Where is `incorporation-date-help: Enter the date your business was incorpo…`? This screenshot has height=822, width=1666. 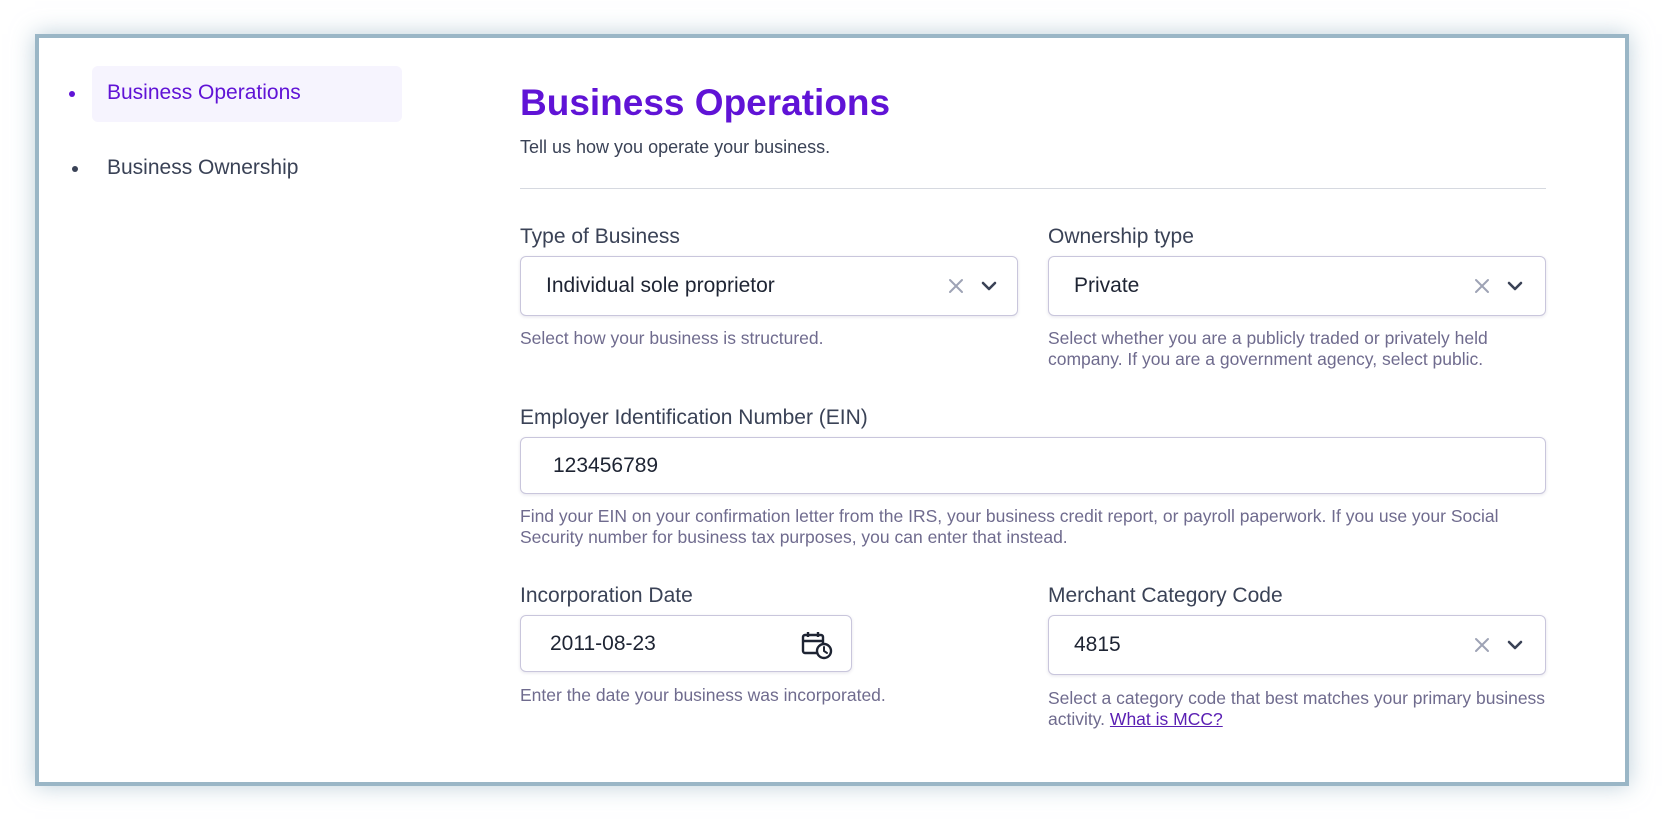 incorporation-date-help: Enter the date your business was incorpo… is located at coordinates (703, 695).